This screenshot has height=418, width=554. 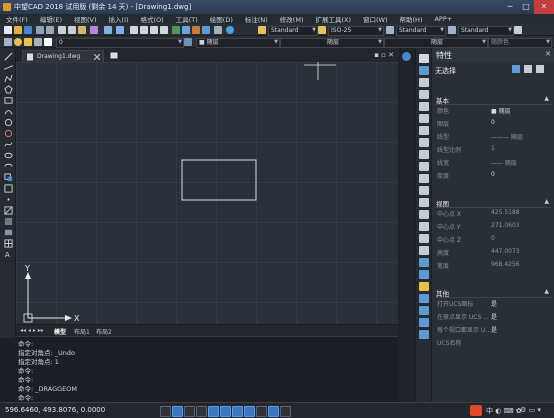 What do you see at coordinates (186, 30) in the screenshot?
I see `design-center-icon` at bounding box center [186, 30].